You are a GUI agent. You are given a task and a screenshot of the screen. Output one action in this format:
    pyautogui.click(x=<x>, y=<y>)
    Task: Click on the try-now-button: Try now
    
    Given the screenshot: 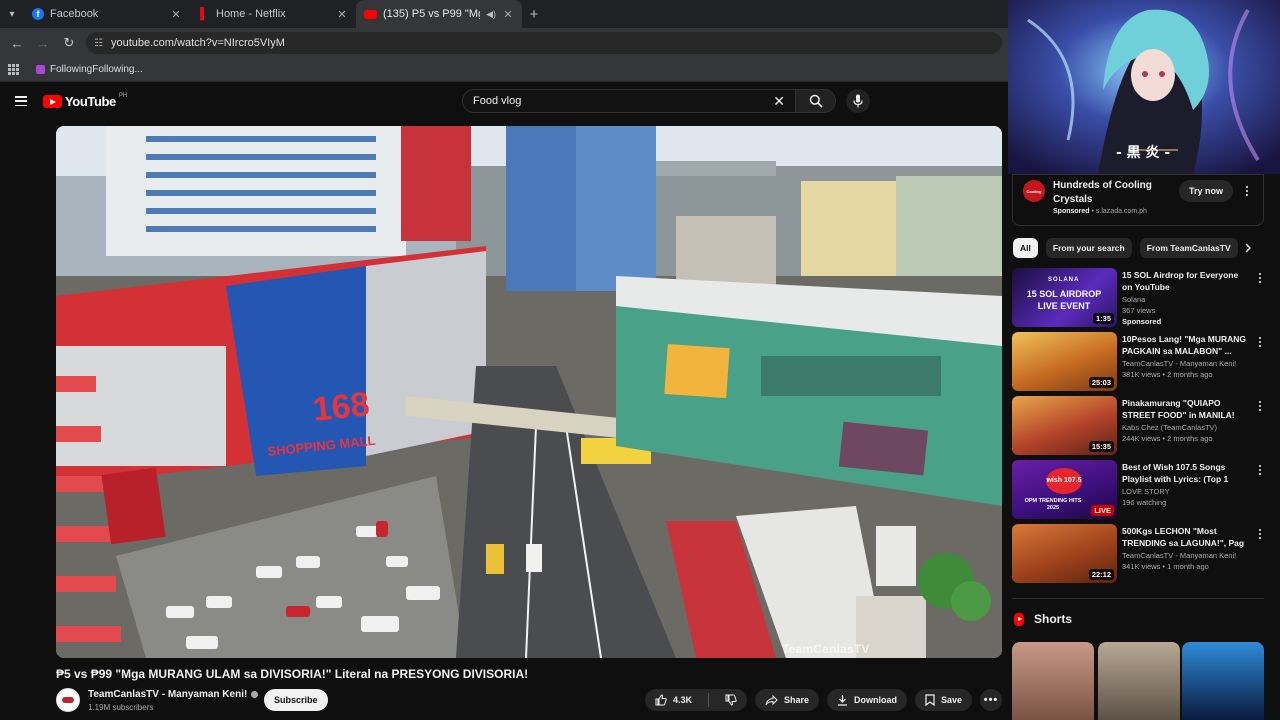 What is the action you would take?
    pyautogui.click(x=1206, y=191)
    